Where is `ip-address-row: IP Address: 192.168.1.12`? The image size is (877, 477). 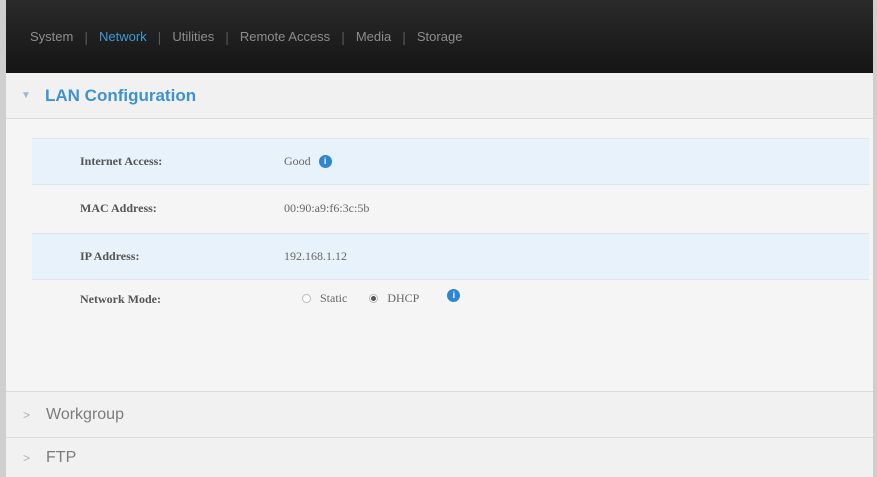 ip-address-row: IP Address: 192.168.1.12 is located at coordinates (450, 256).